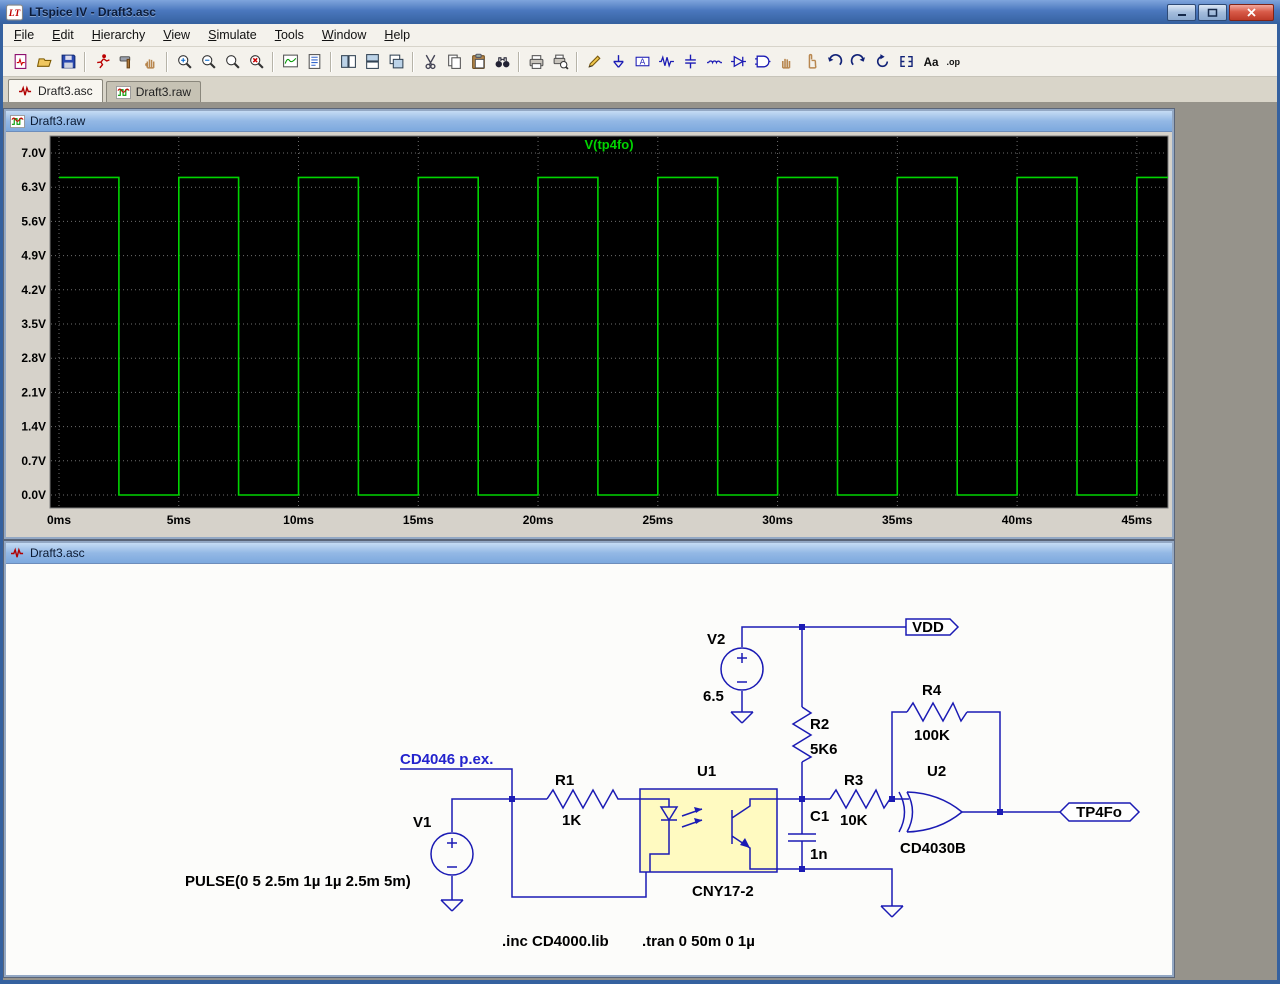 Image resolution: width=1280 pixels, height=984 pixels. Describe the element at coordinates (560, 62) in the screenshot. I see `print-preview-button` at that location.